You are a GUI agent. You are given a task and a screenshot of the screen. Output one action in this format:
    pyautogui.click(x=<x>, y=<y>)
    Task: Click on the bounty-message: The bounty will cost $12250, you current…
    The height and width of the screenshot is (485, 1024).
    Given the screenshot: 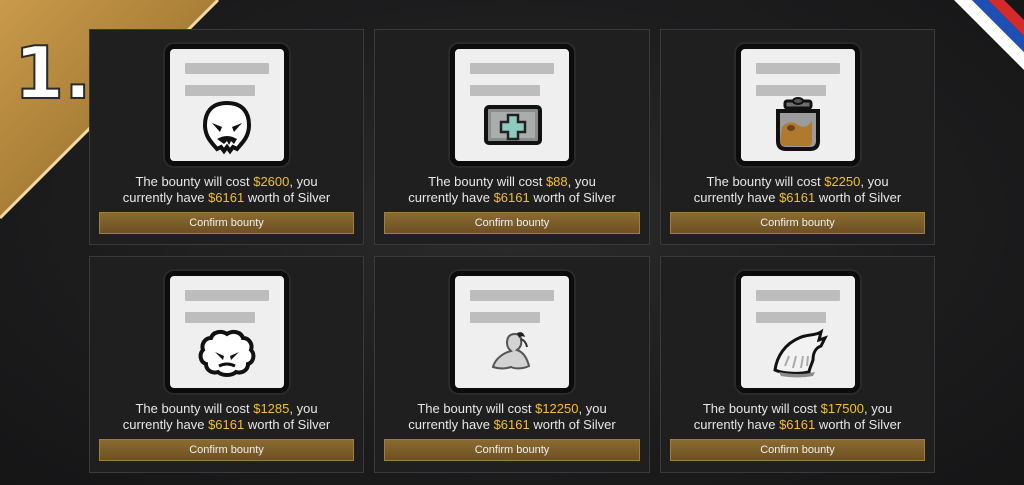 What is the action you would take?
    pyautogui.click(x=512, y=417)
    